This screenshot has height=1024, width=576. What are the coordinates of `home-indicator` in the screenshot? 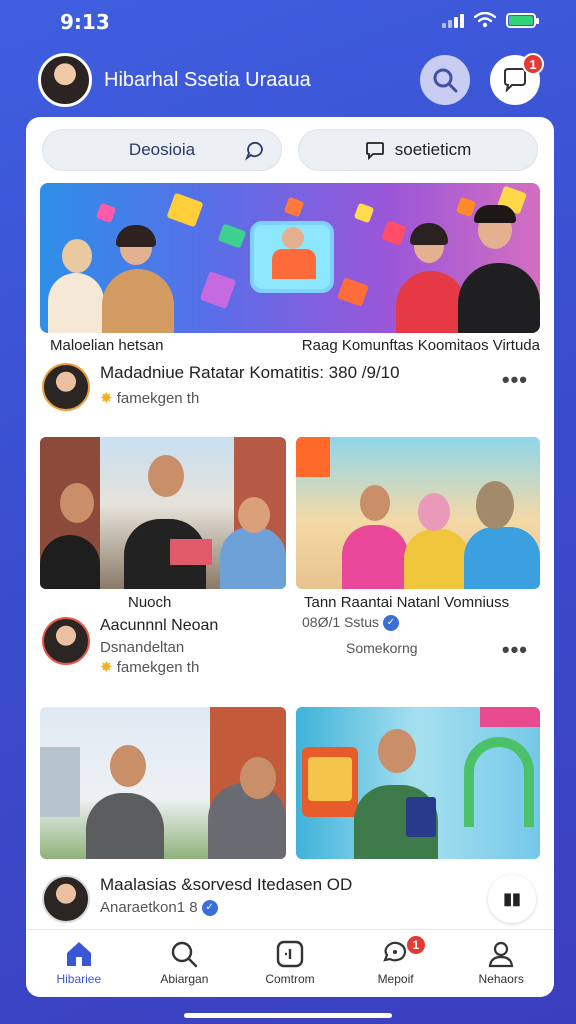 It's located at (288, 1015).